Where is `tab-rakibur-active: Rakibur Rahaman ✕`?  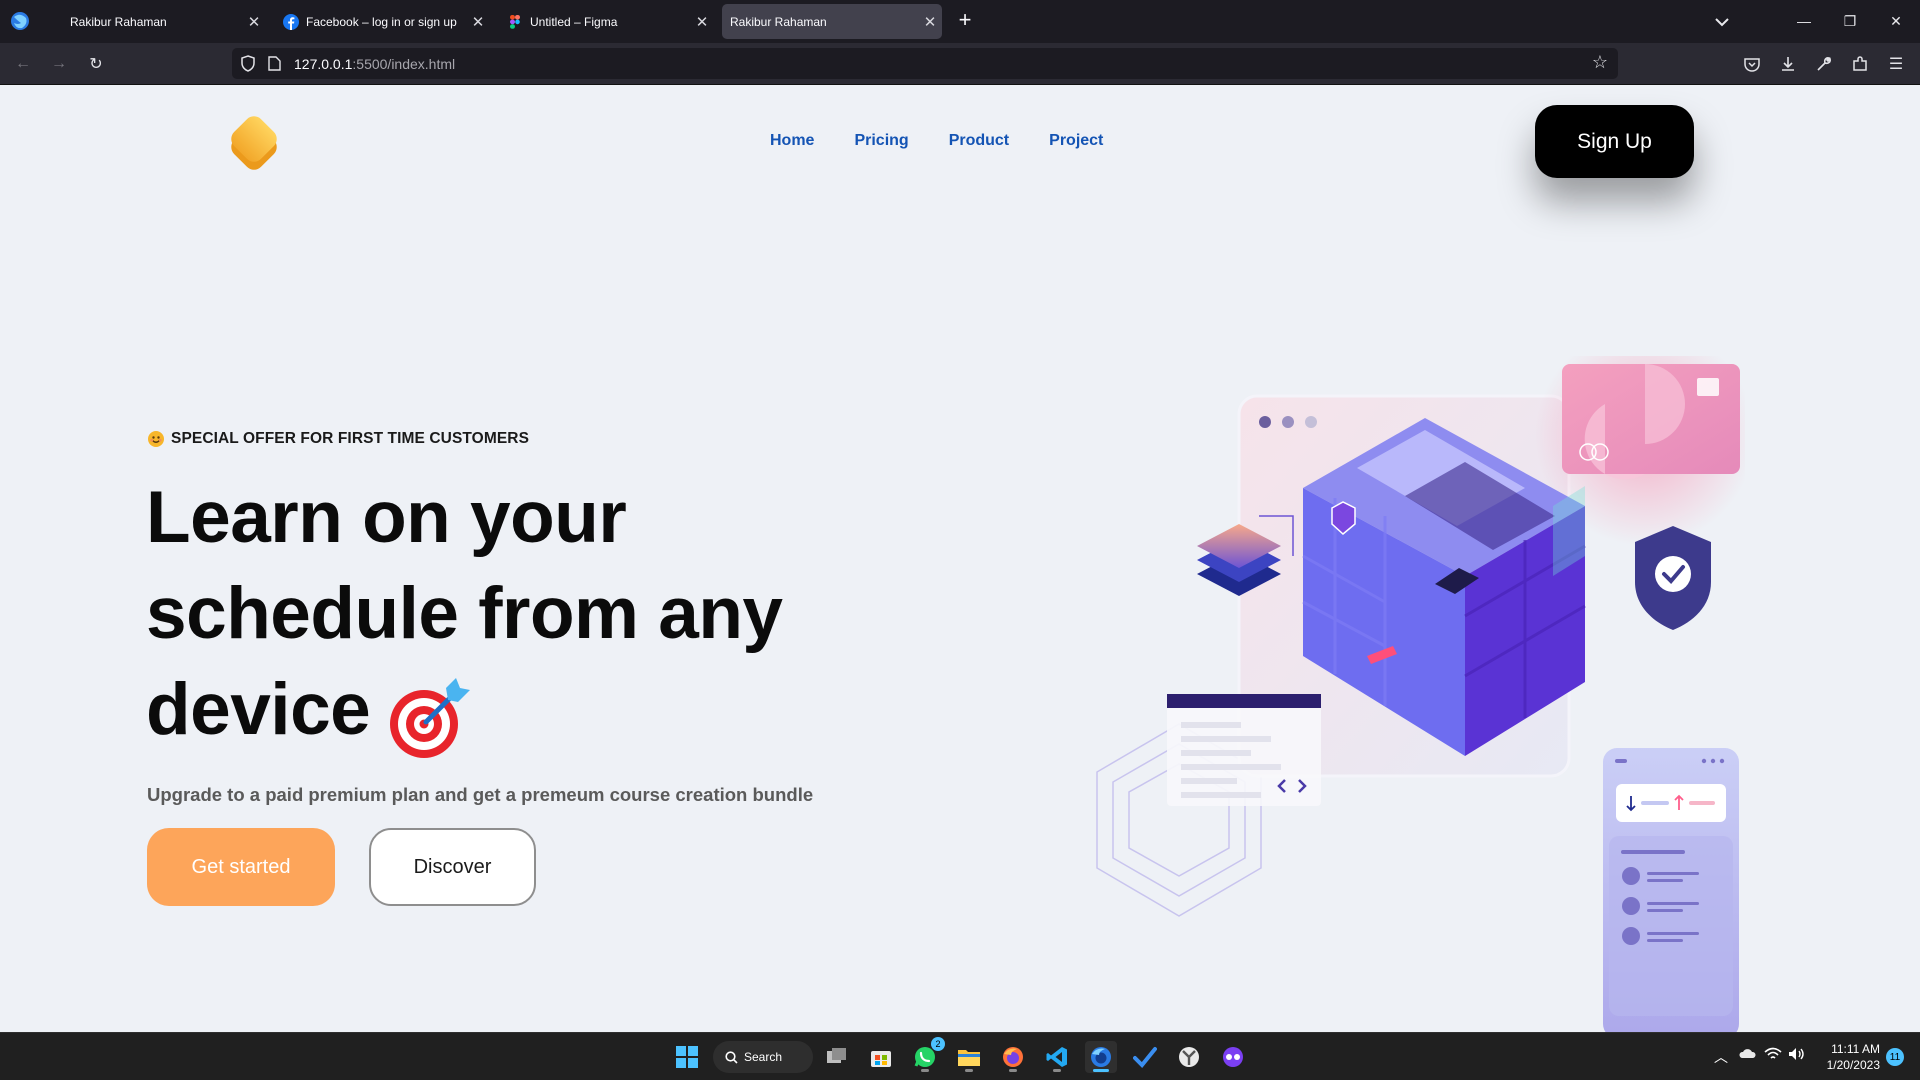 tab-rakibur-active: Rakibur Rahaman ✕ is located at coordinates (832, 21).